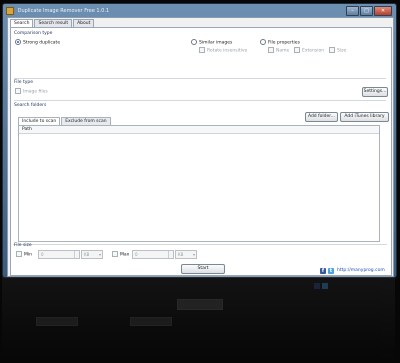 Image resolution: width=400 pixels, height=363 pixels. Describe the element at coordinates (153, 254) in the screenshot. I see `max-size-input: 0` at that location.